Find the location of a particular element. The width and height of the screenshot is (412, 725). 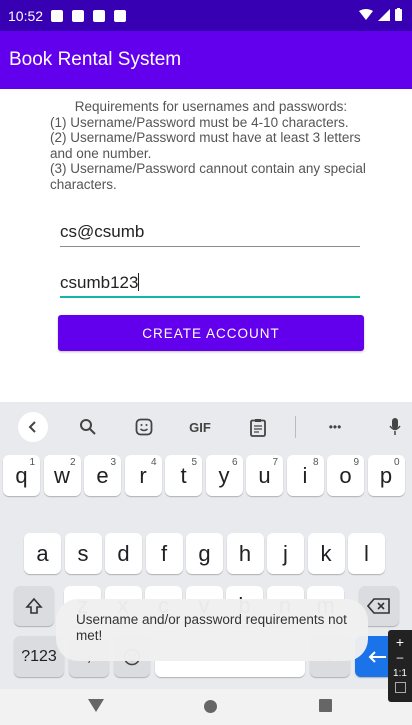

key-label: f is located at coordinates (164, 553).